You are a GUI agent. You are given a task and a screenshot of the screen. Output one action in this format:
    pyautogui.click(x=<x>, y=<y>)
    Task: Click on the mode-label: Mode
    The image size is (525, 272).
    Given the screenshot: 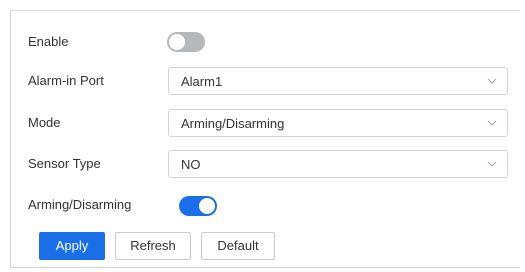 What is the action you would take?
    pyautogui.click(x=44, y=122)
    